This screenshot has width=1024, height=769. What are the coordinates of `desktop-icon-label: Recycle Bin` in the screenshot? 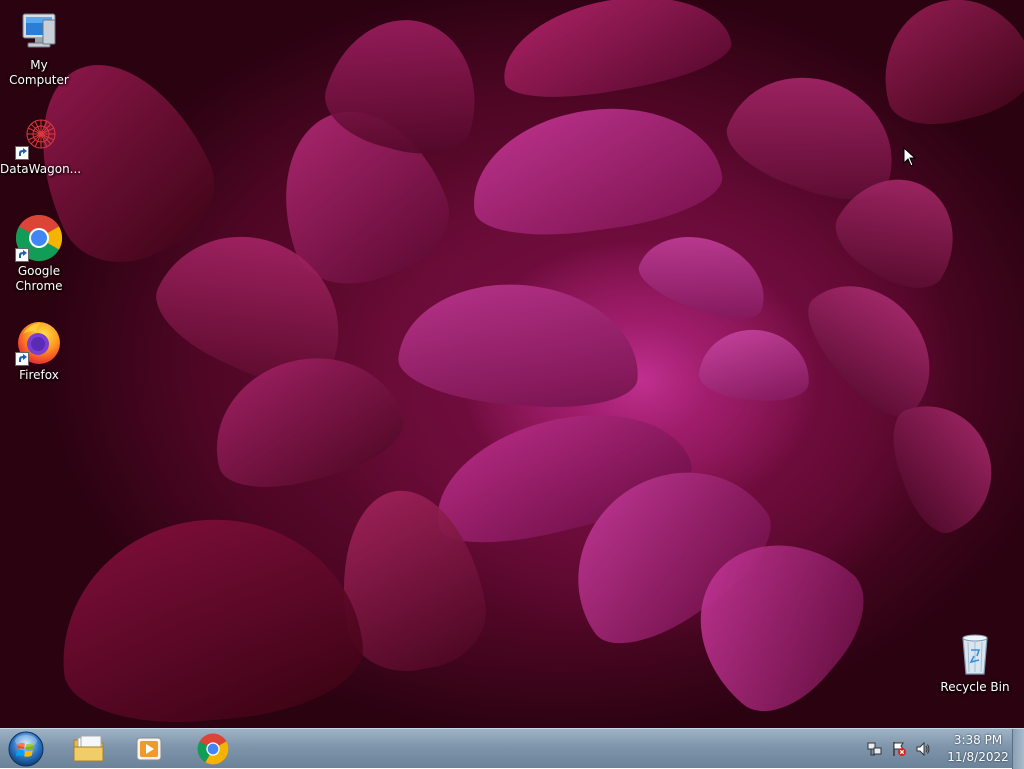 It's located at (975, 687).